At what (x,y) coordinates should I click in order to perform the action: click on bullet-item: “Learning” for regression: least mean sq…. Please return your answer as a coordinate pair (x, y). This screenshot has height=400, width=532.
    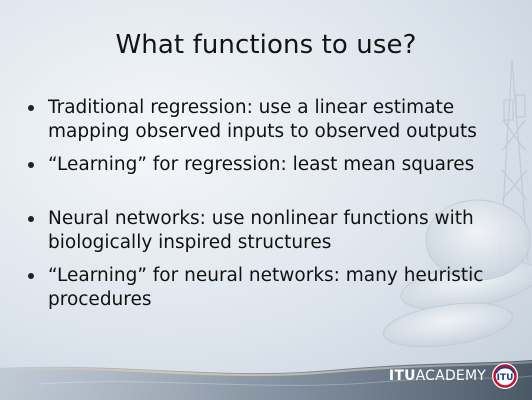
    Looking at the image, I should click on (270, 165).